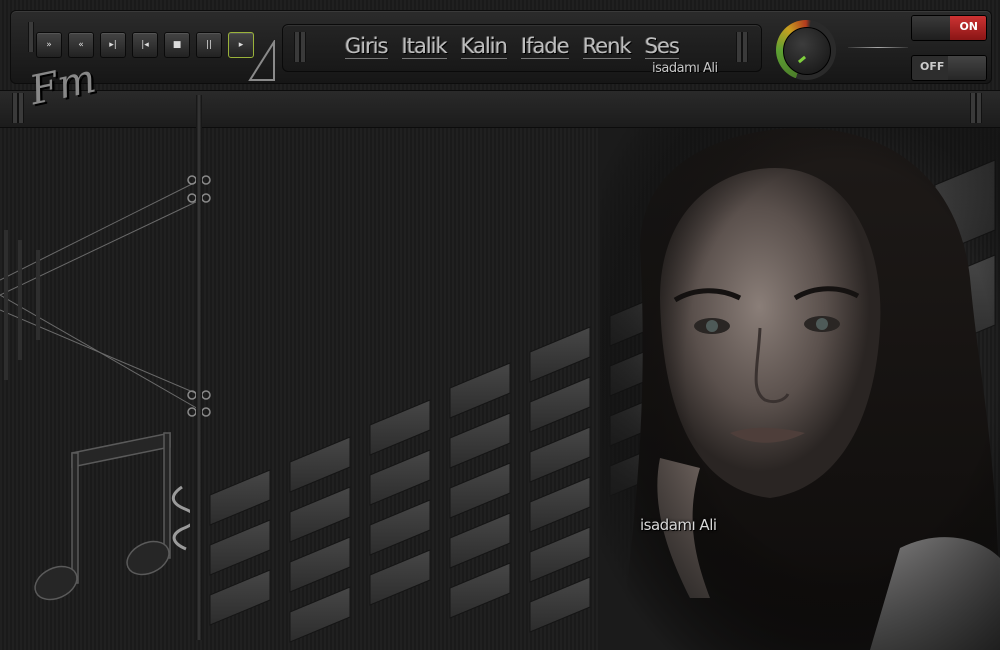 The width and height of the screenshot is (1000, 650). Describe the element at coordinates (209, 45) in the screenshot. I see `pause-button: ||` at that location.